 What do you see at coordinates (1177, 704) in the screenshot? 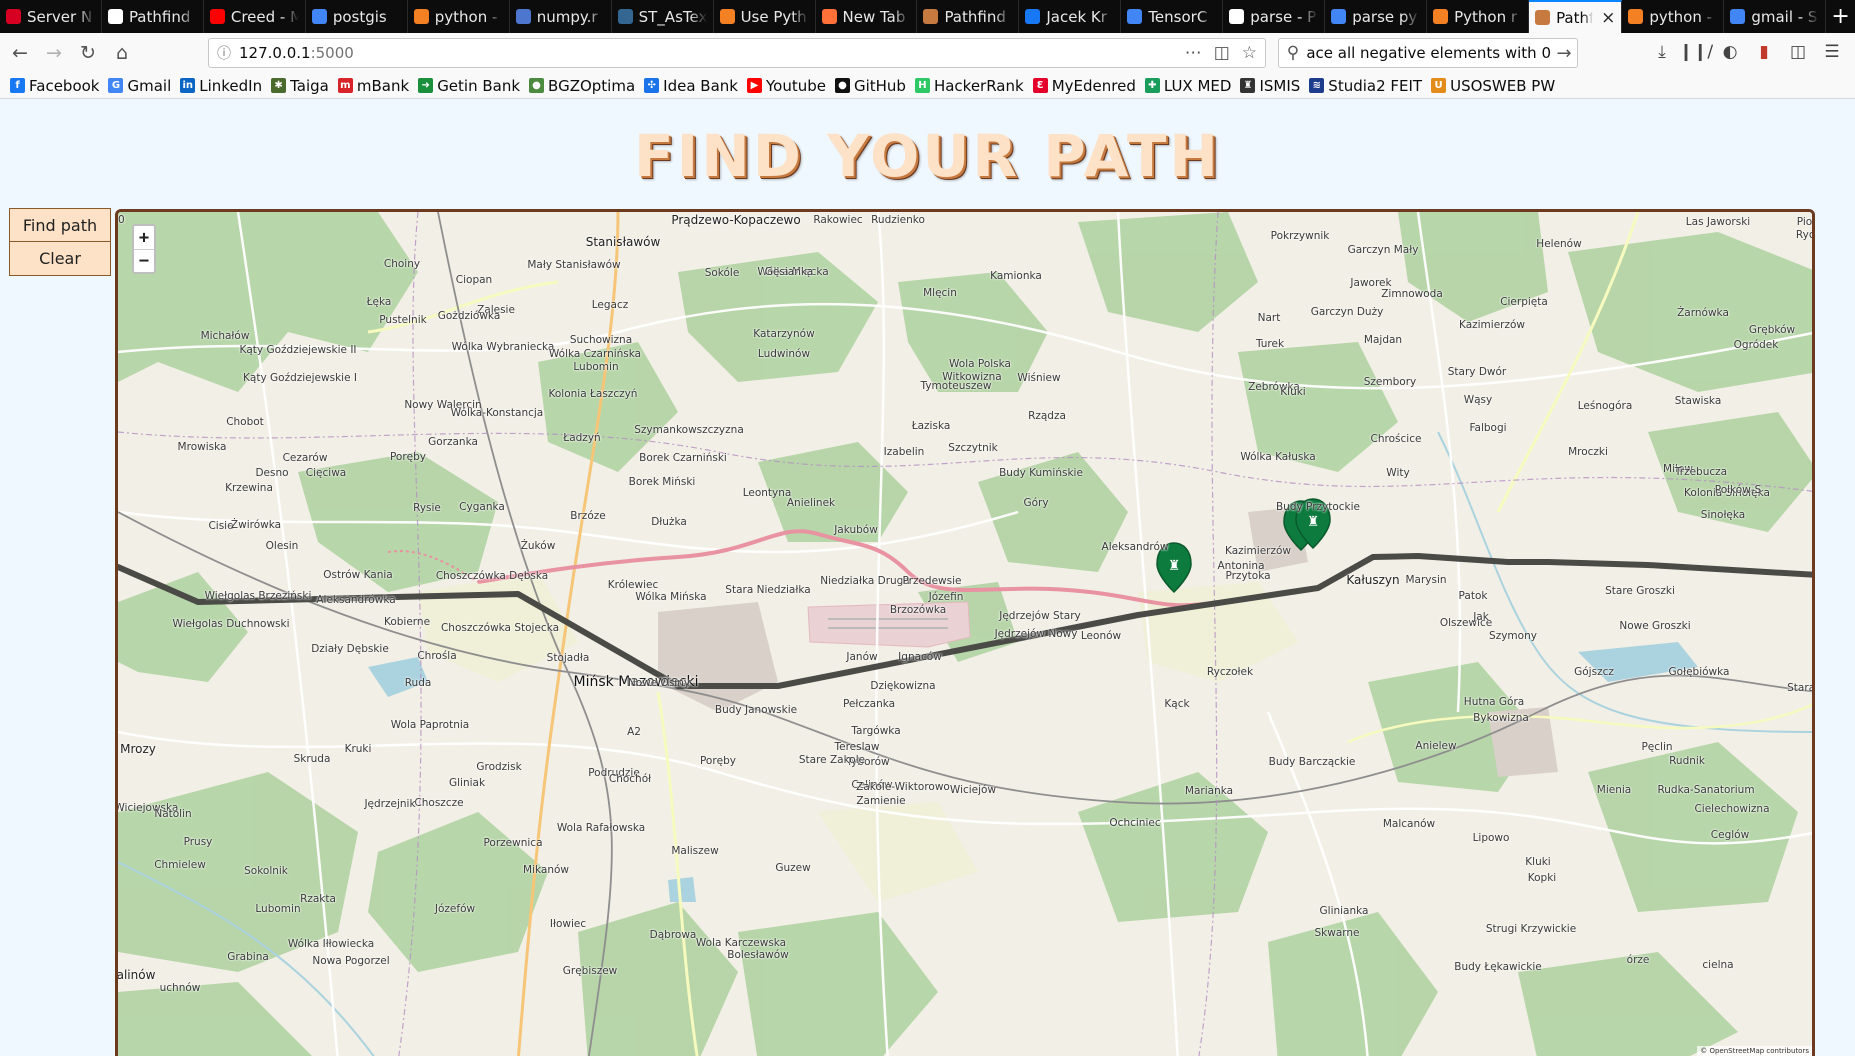
I see `place-label: Kąck` at bounding box center [1177, 704].